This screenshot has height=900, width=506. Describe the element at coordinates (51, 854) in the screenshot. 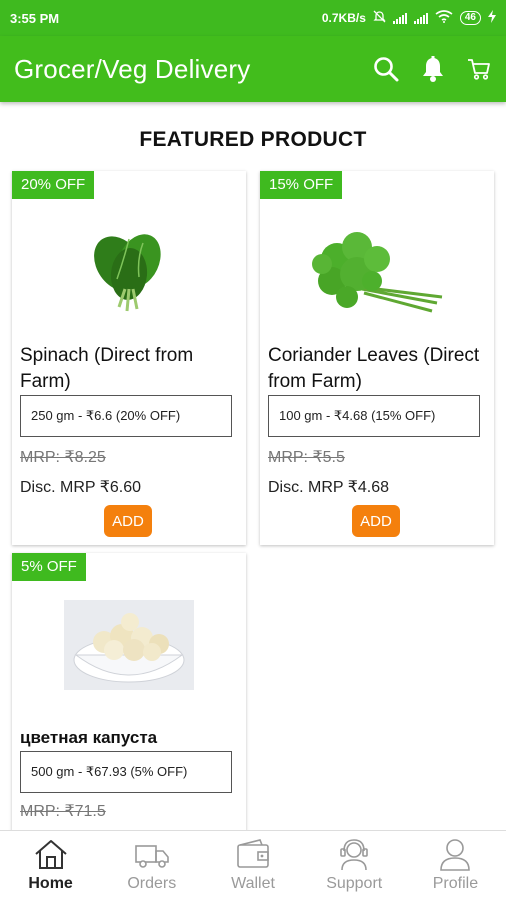

I see `home-icon` at that location.